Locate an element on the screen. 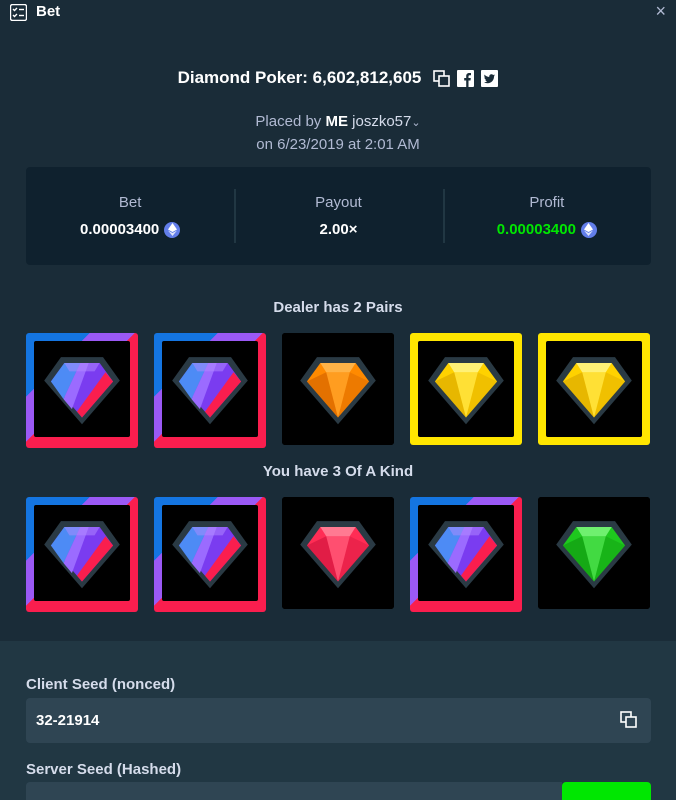  player-hand-label: You have 3 Of A Kind is located at coordinates (338, 471).